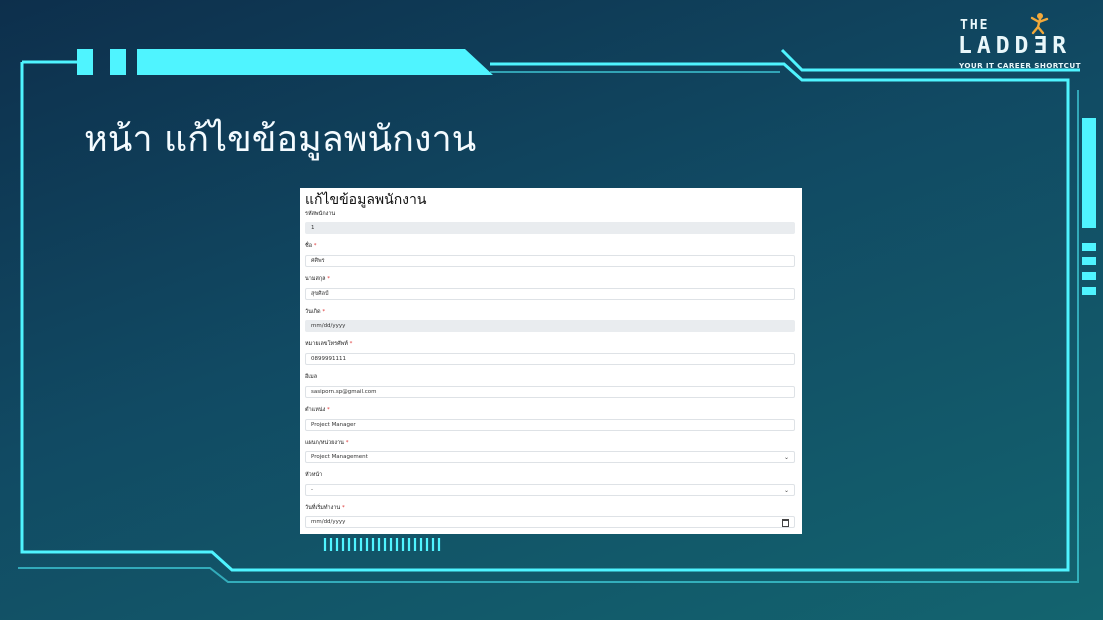  What do you see at coordinates (550, 228) in the screenshot?
I see `employee-id-input: 1` at bounding box center [550, 228].